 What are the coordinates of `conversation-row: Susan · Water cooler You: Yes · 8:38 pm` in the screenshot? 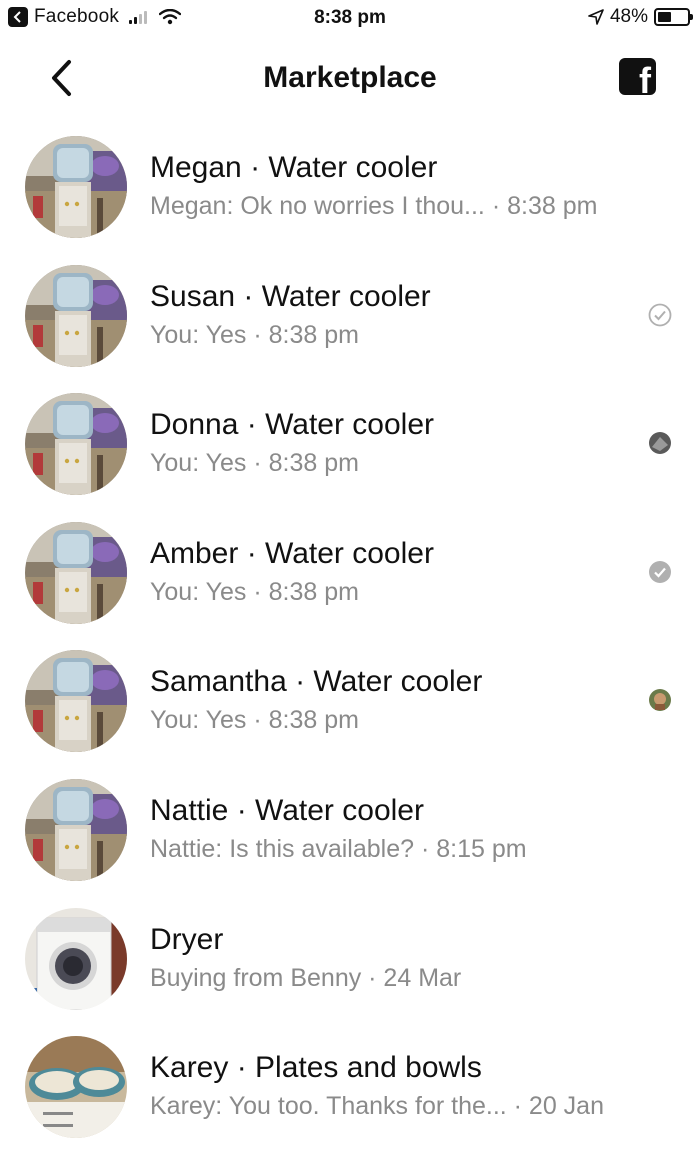 It's located at (350, 315).